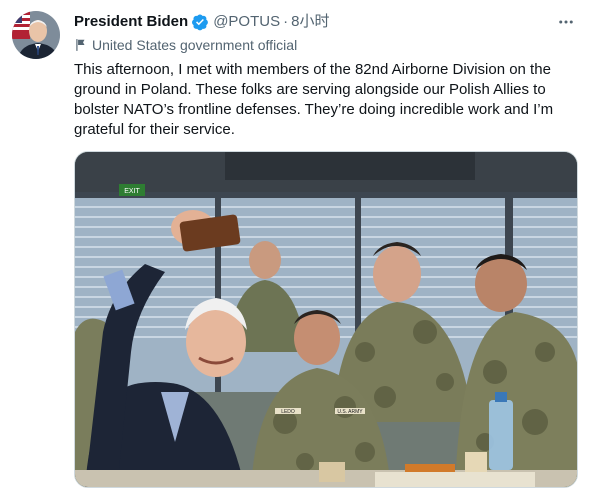 The height and width of the screenshot is (498, 591). Describe the element at coordinates (132, 191) in the screenshot. I see `exit-sign: EXIT` at that location.